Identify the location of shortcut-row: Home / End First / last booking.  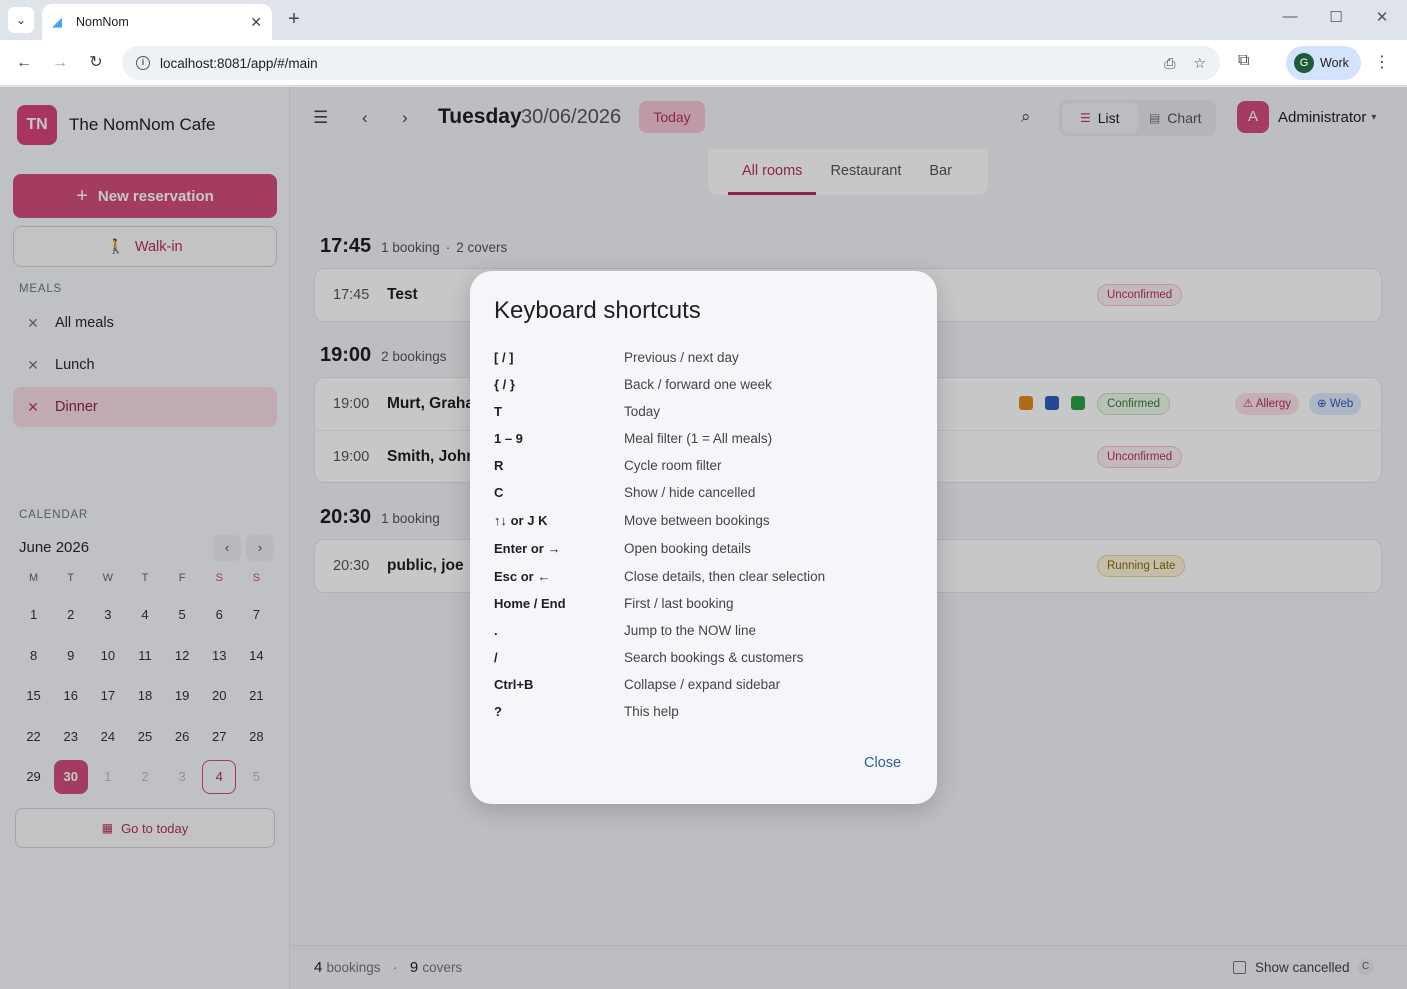
(704, 603).